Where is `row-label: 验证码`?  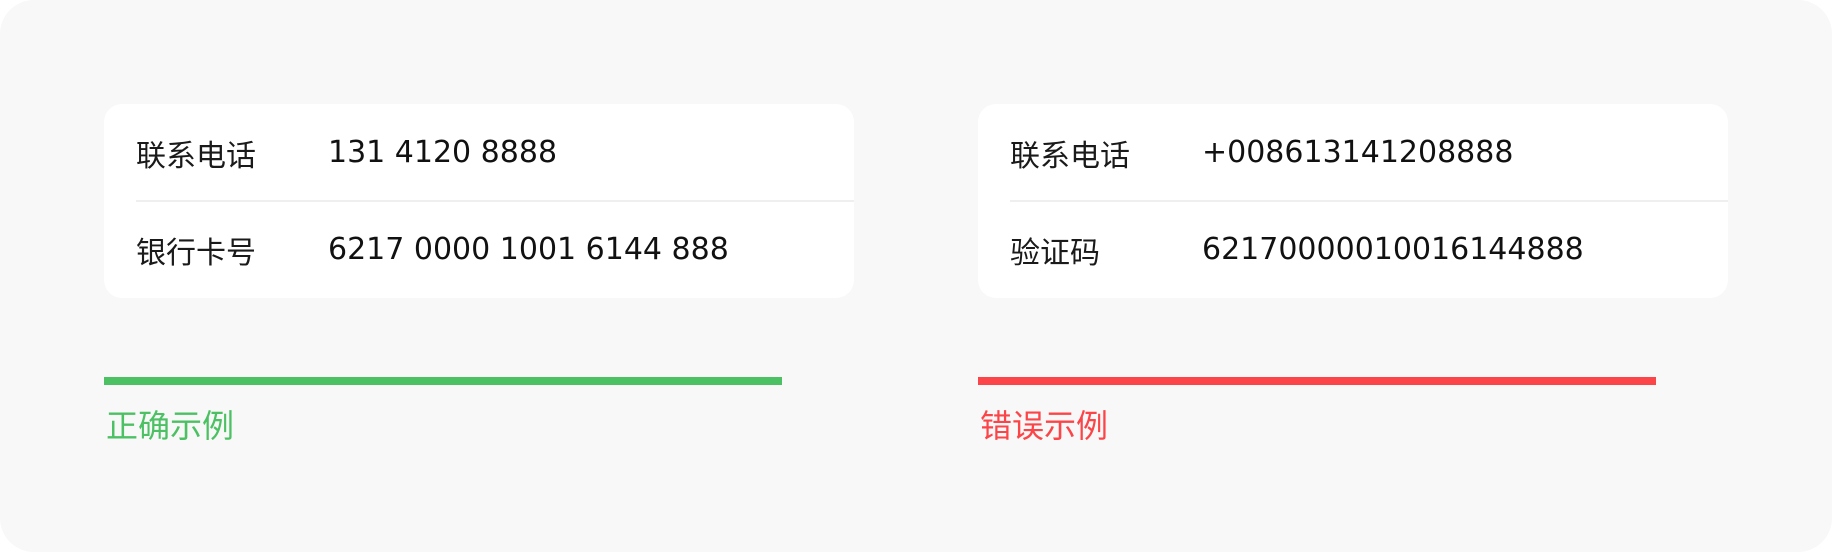 row-label: 验证码 is located at coordinates (1055, 253).